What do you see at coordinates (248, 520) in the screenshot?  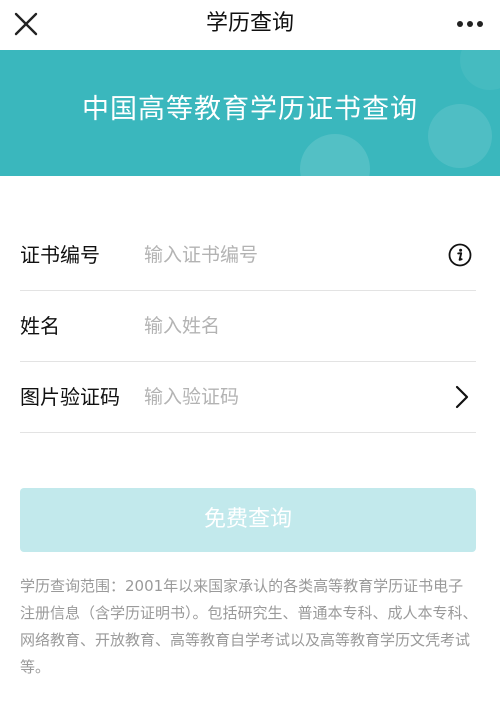 I see `free-query-button: 免费查询` at bounding box center [248, 520].